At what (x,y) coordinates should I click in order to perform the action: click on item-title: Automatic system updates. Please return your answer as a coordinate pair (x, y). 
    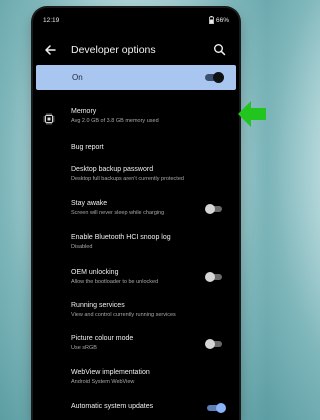
    Looking at the image, I should click on (112, 406).